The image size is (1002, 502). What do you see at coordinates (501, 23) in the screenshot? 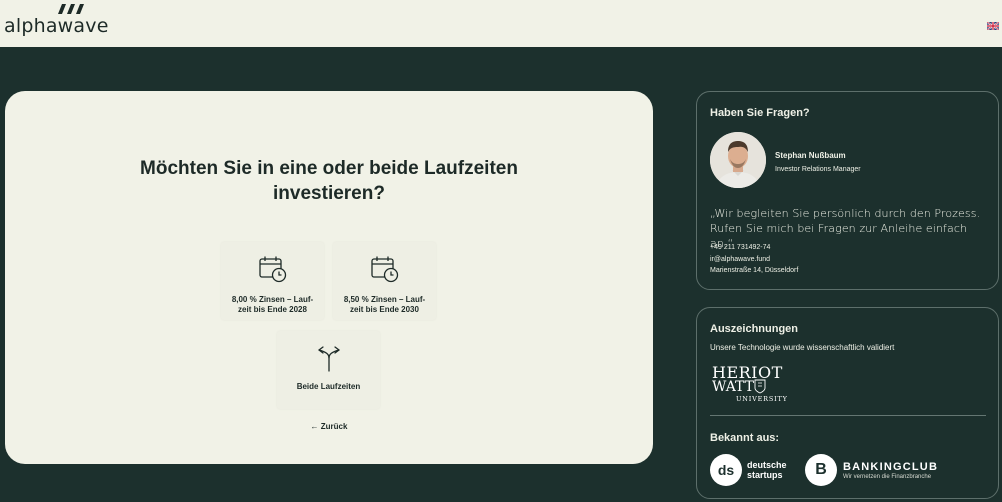
I see `top-bar: alphawave` at bounding box center [501, 23].